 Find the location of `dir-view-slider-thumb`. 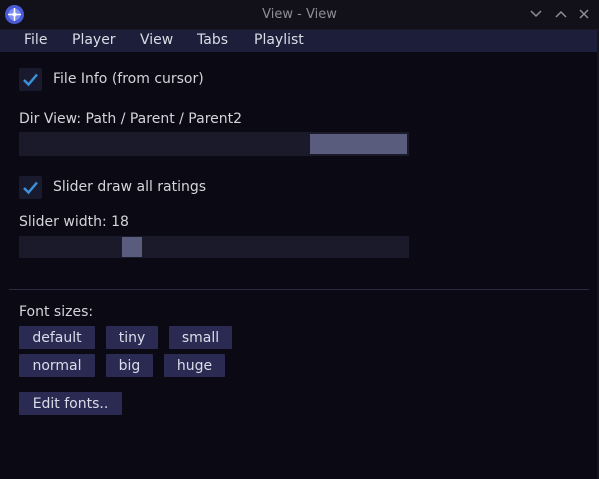

dir-view-slider-thumb is located at coordinates (358, 144).